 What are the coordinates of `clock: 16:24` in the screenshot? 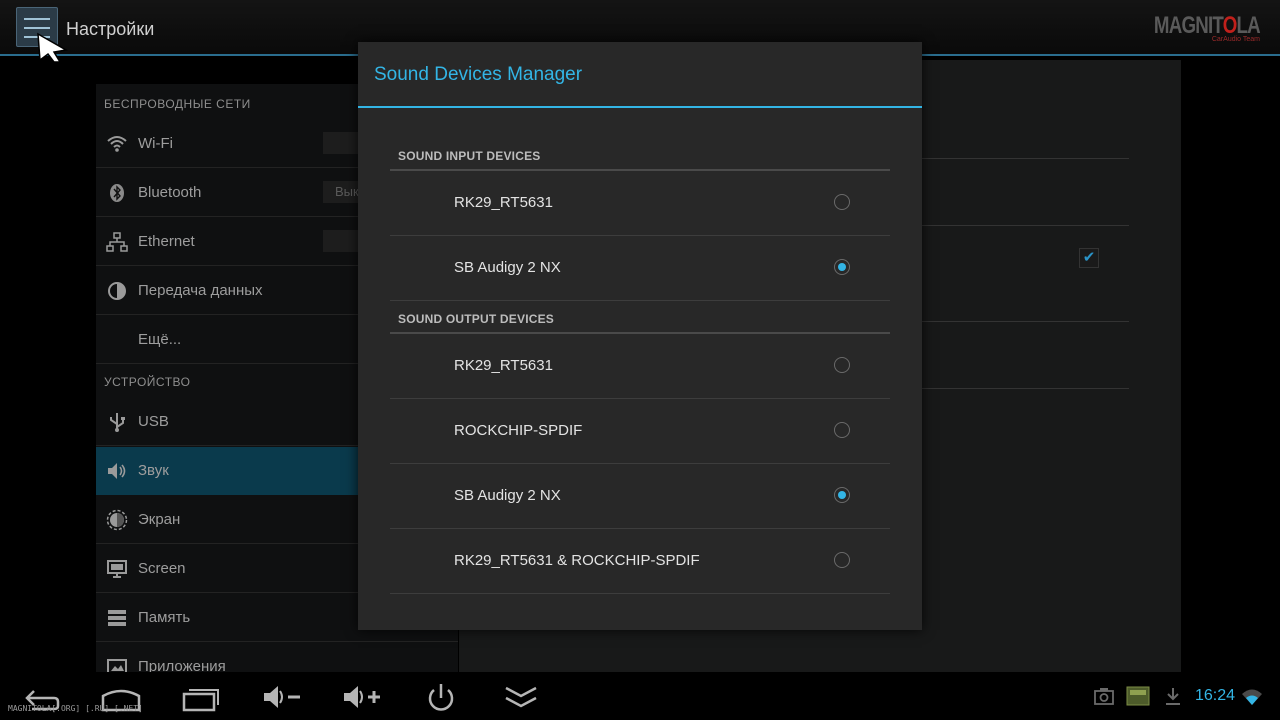 It's located at (1215, 695).